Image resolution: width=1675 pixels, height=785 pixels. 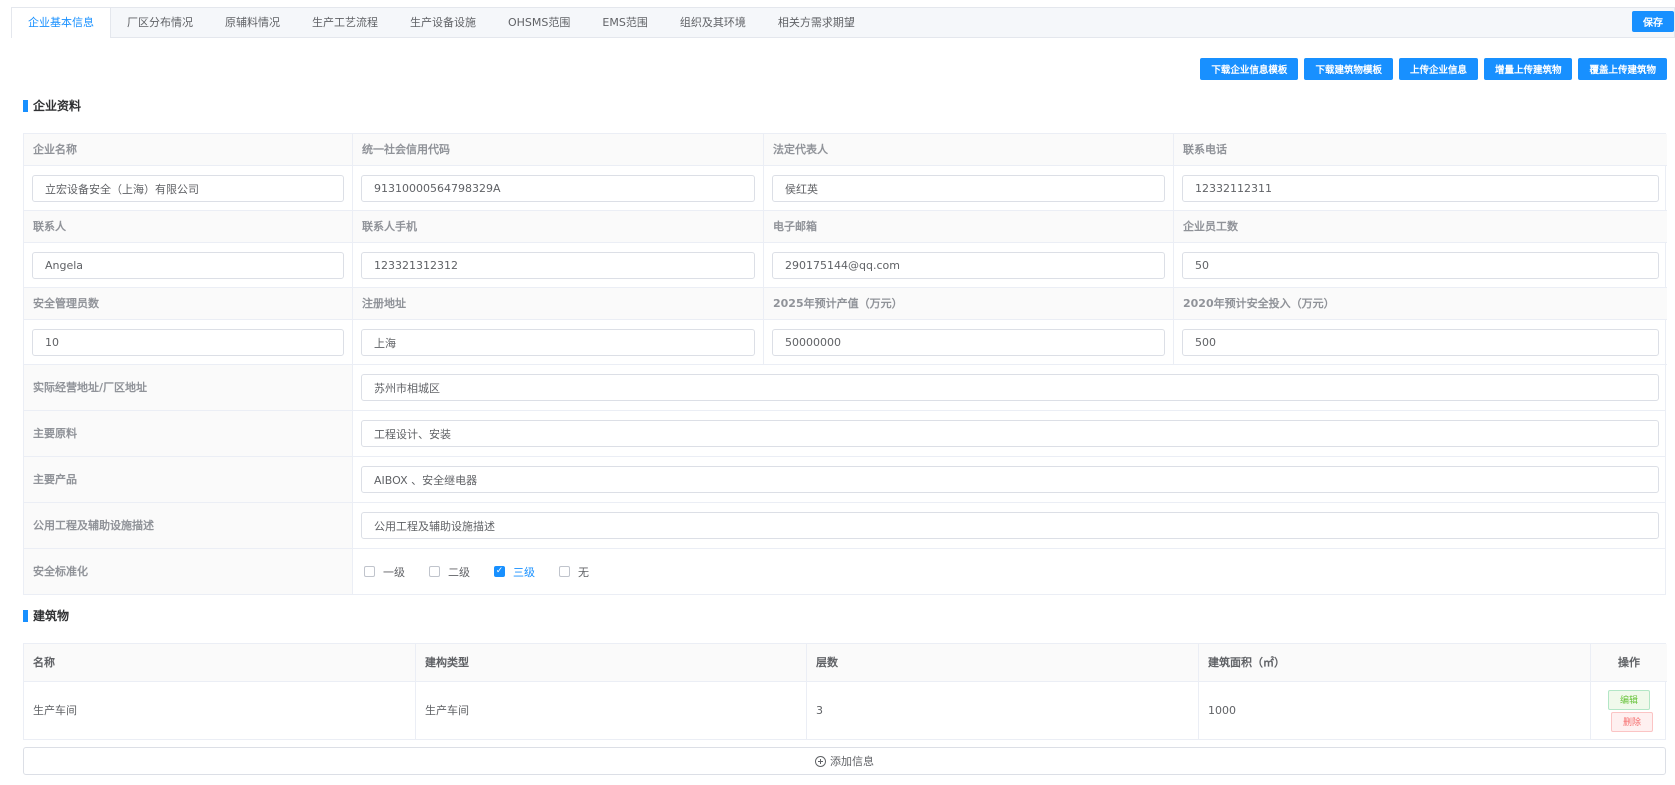 I want to click on employees-input, so click(x=1420, y=265).